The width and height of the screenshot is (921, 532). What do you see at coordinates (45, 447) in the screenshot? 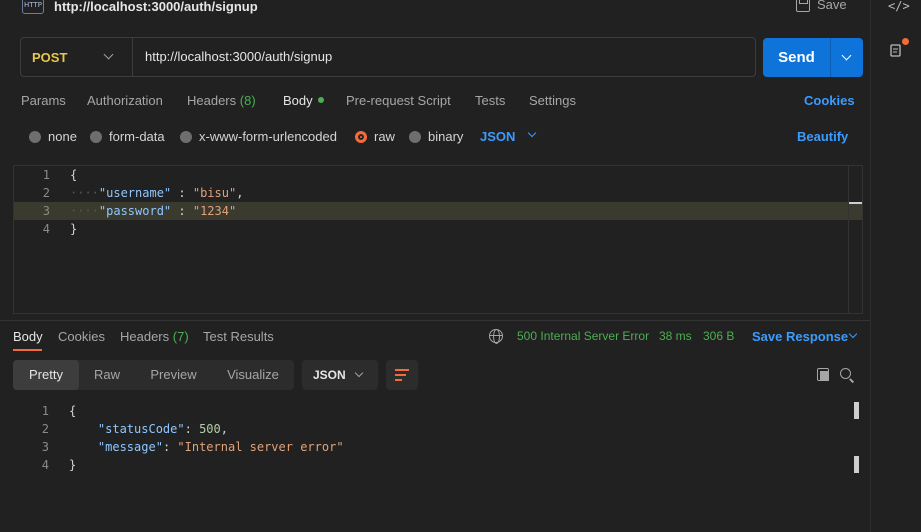
I see `line-number: 3` at bounding box center [45, 447].